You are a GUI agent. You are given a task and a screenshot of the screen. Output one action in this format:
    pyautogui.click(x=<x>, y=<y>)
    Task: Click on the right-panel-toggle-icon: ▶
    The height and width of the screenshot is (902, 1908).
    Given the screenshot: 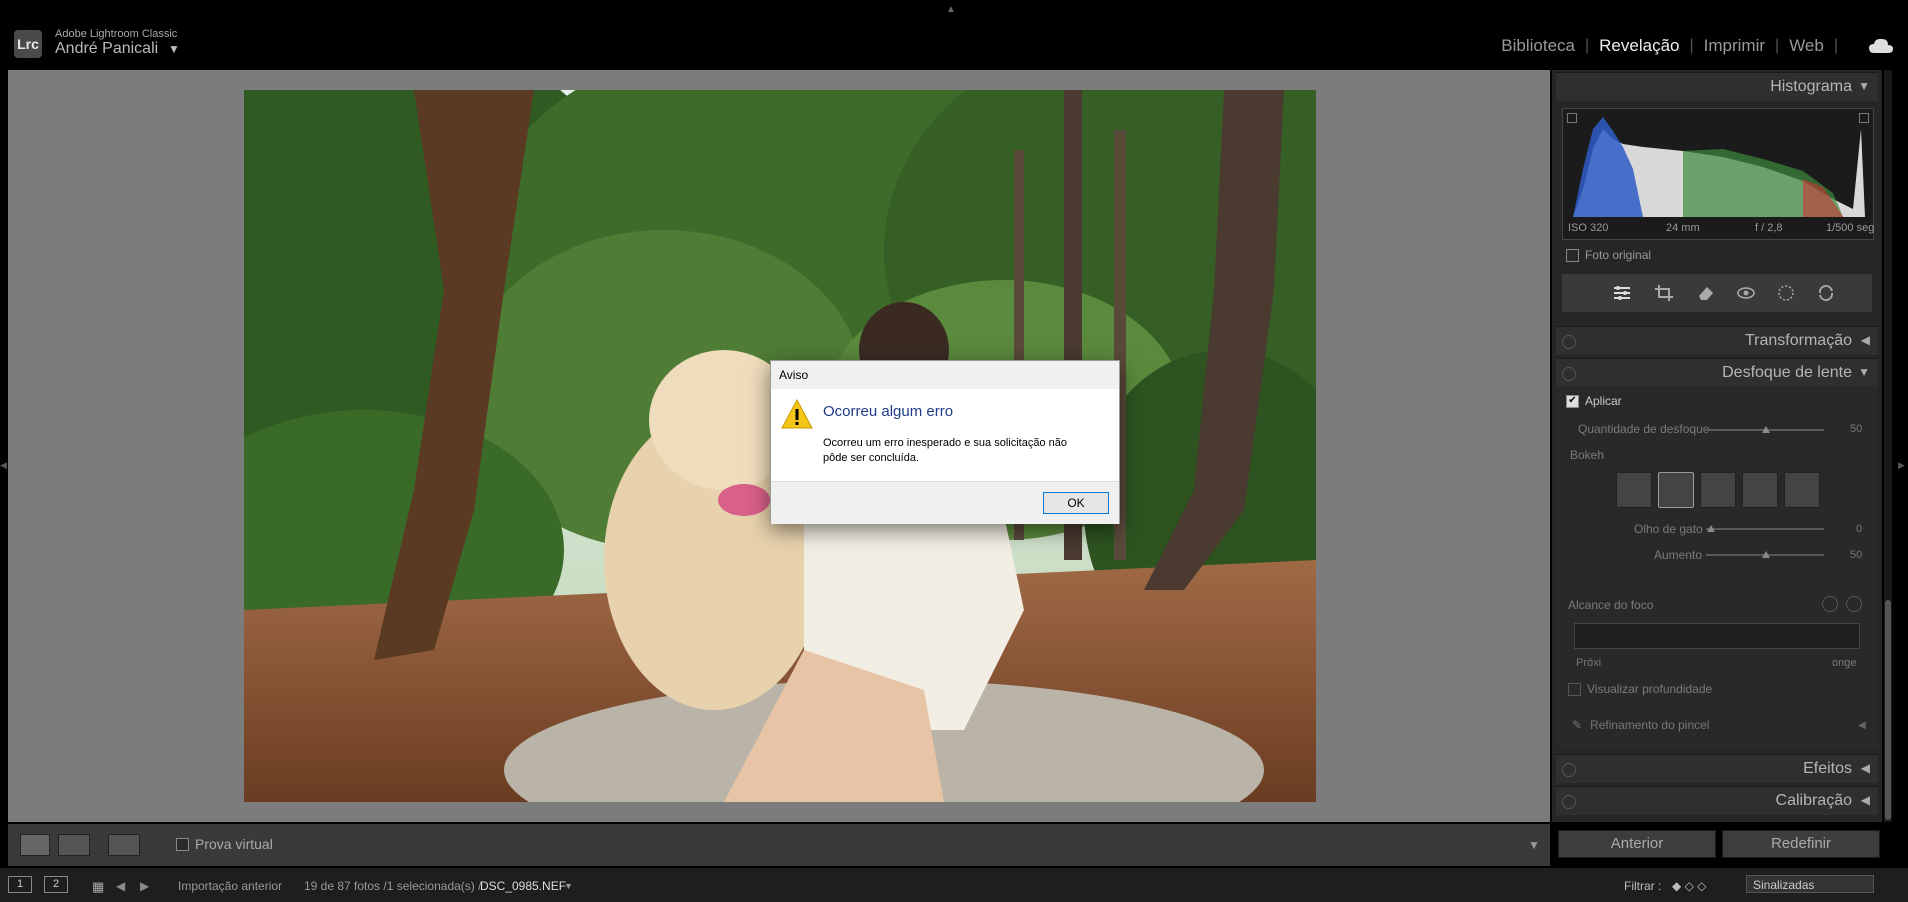 What is the action you would take?
    pyautogui.click(x=1901, y=465)
    